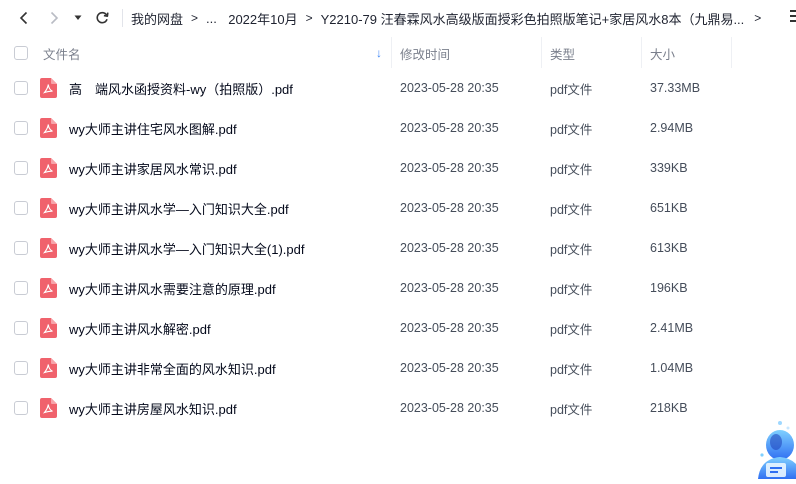 The image size is (796, 484). I want to click on menu-icon, so click(793, 17).